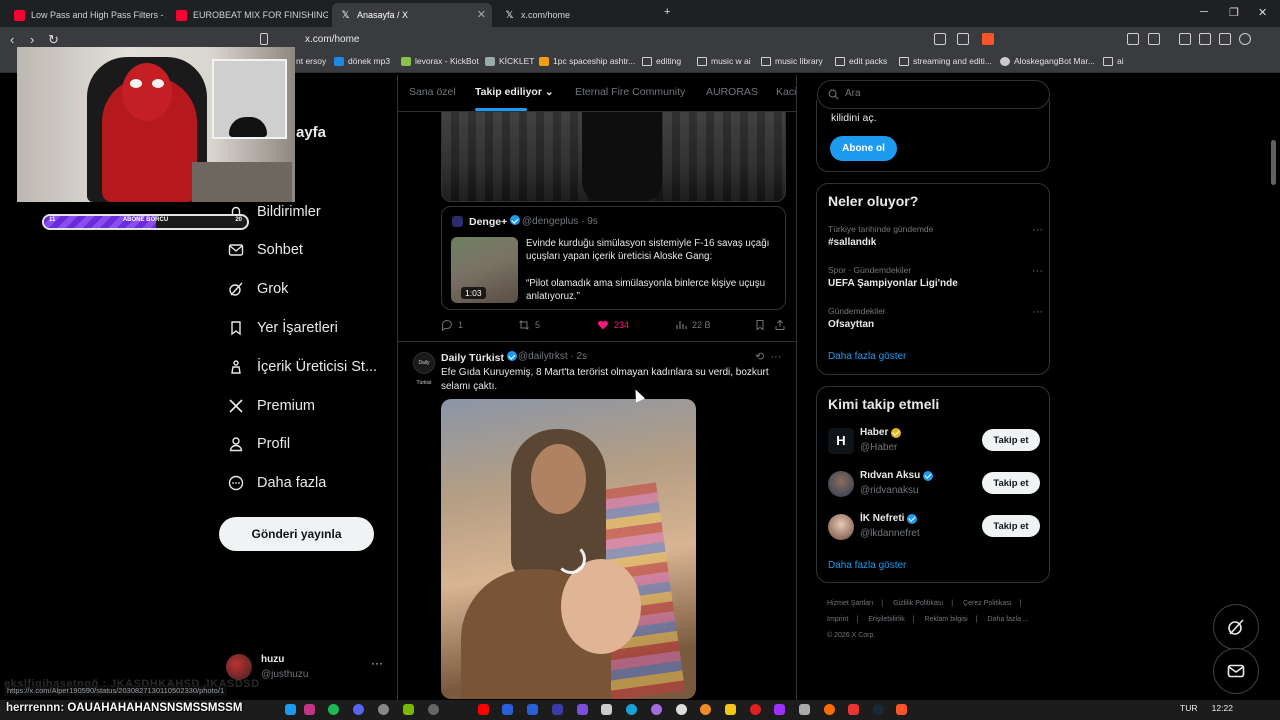  I want to click on scrollbar-thumb, so click(1273, 162).